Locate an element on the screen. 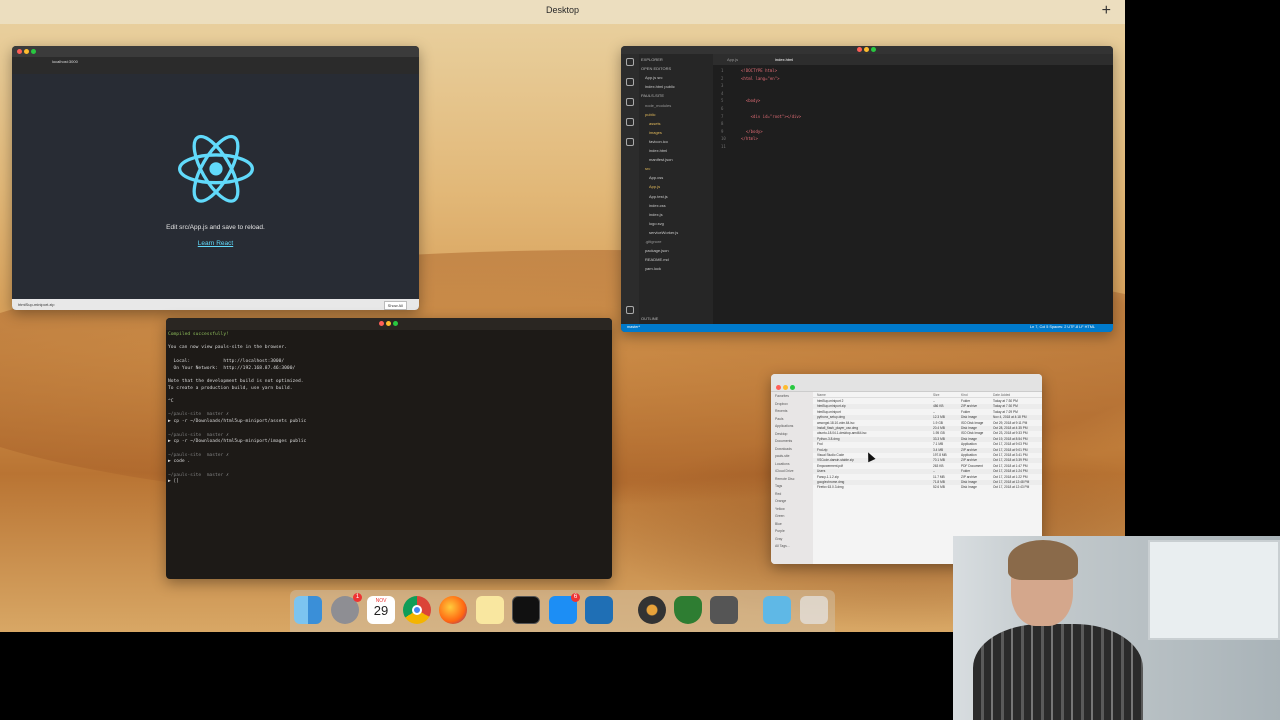 The width and height of the screenshot is (1280, 720). vscode-icon is located at coordinates (599, 610).